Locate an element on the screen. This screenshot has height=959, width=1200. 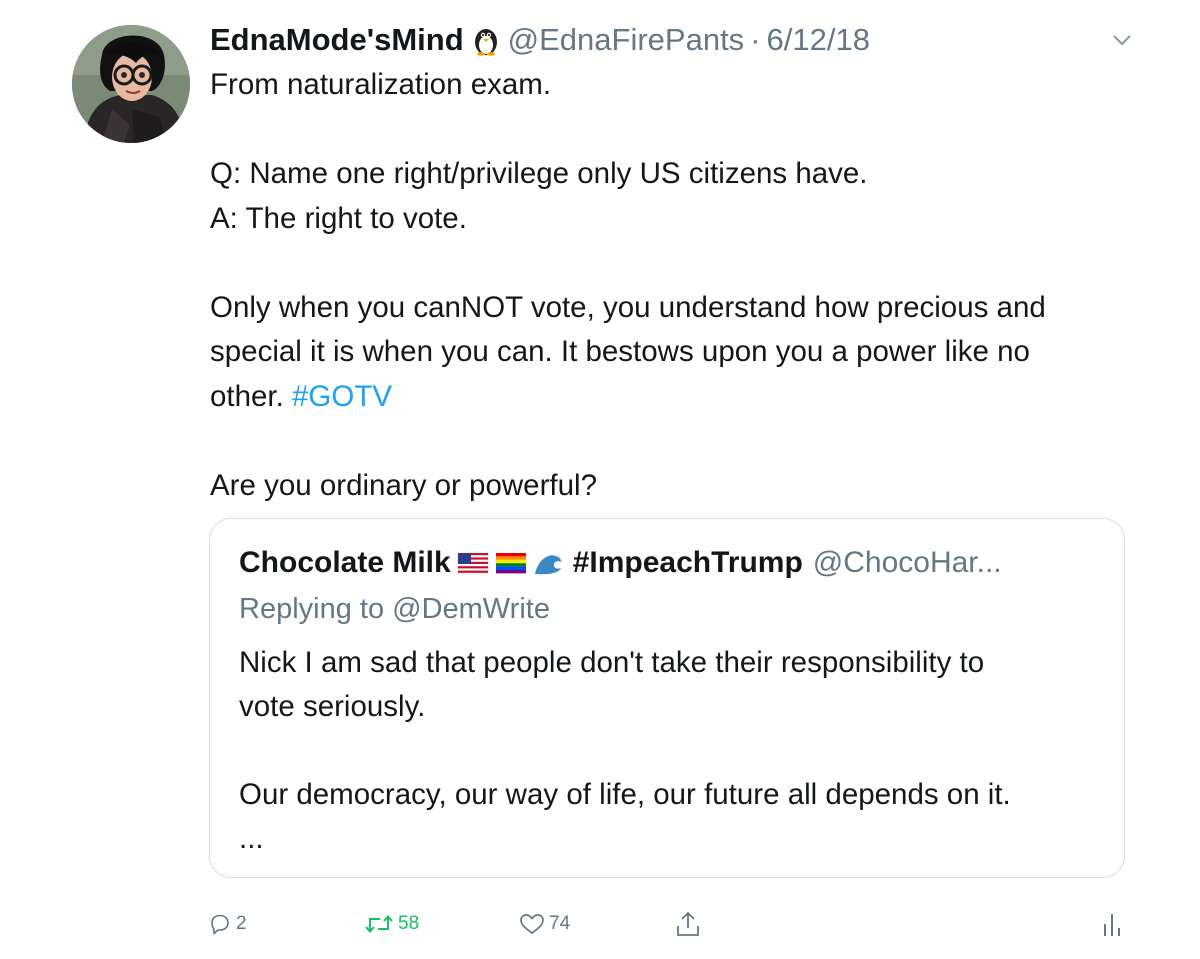
share-button is located at coordinates (690, 924).